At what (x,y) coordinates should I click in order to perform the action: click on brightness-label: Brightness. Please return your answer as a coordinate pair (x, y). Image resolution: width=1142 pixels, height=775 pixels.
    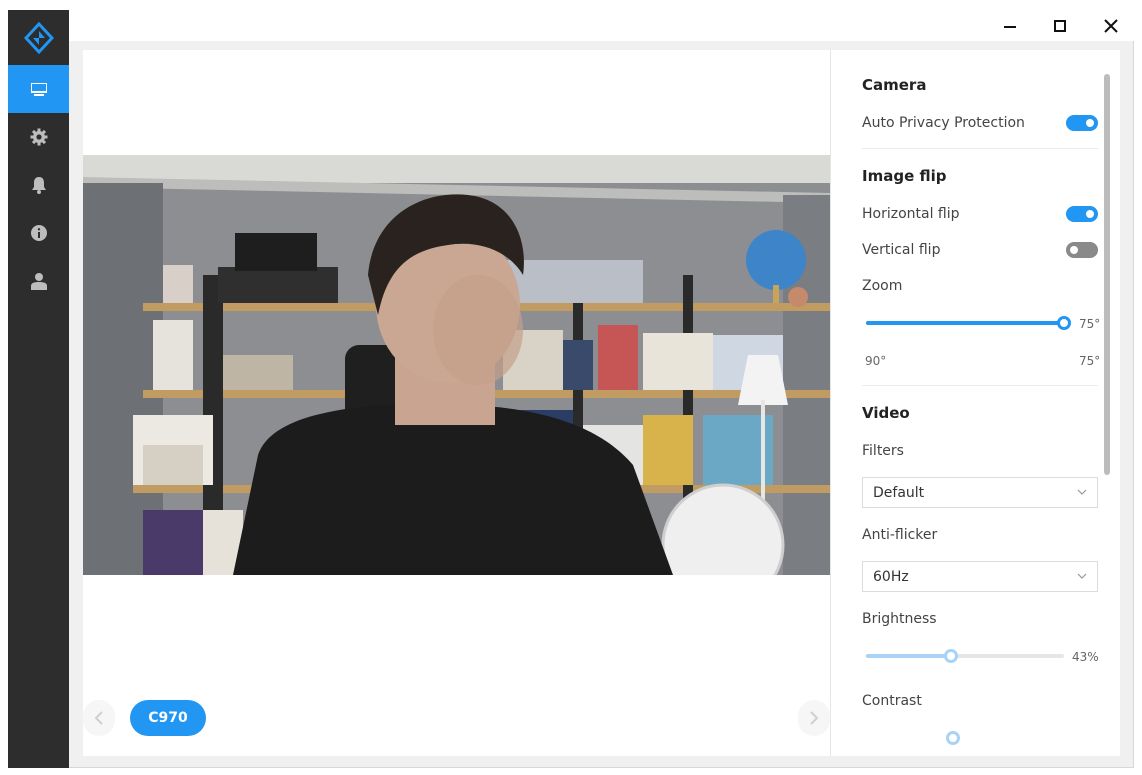
    Looking at the image, I should click on (899, 619).